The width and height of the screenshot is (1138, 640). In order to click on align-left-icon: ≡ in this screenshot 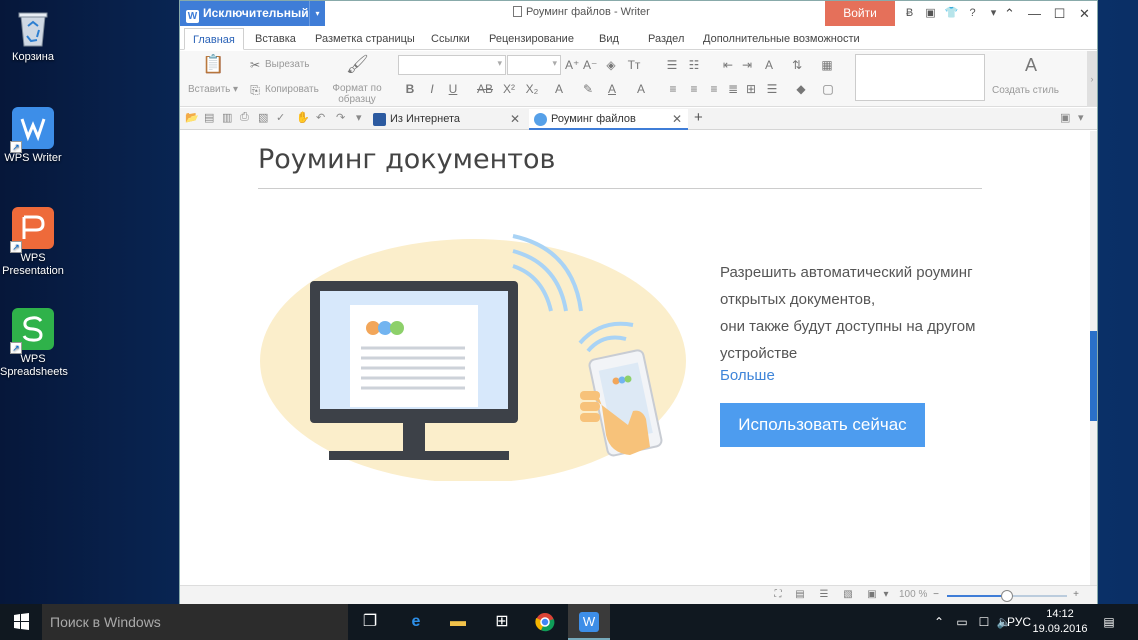, I will do `click(673, 89)`.